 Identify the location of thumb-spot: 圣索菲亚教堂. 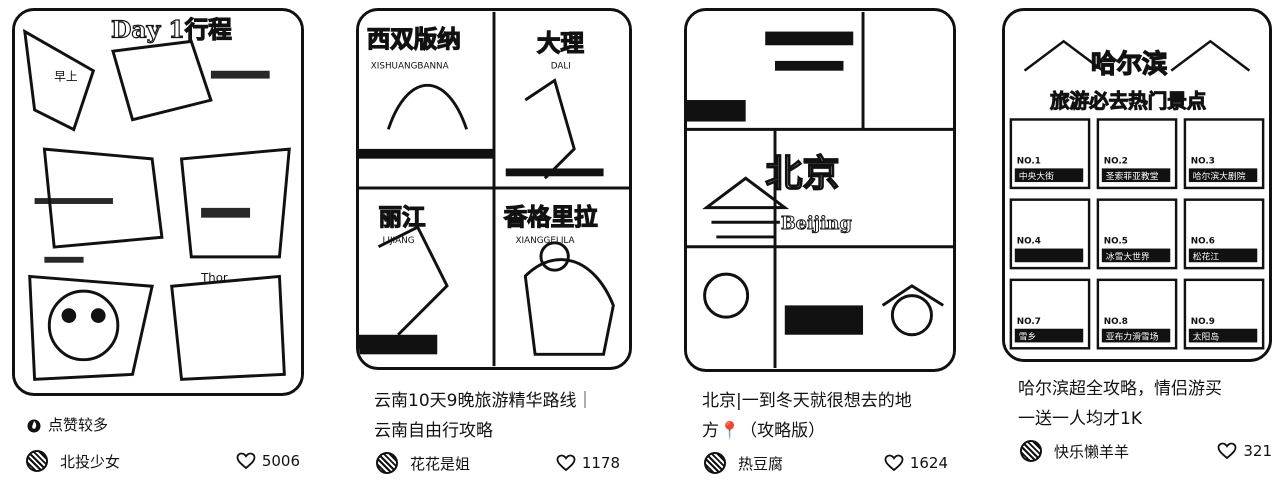
(1132, 176).